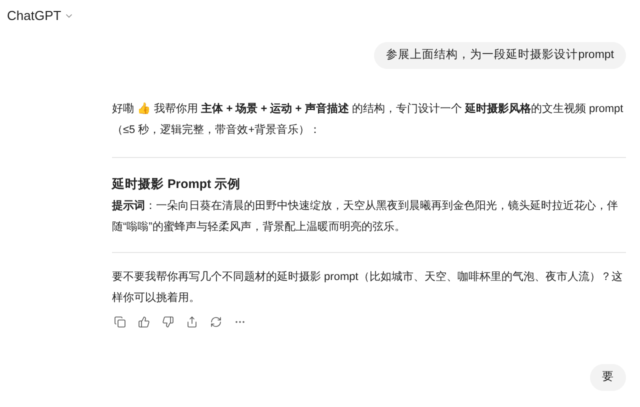  What do you see at coordinates (500, 55) in the screenshot?
I see `user-message: 参展上面结构，为一段延时摄影设计prompt` at bounding box center [500, 55].